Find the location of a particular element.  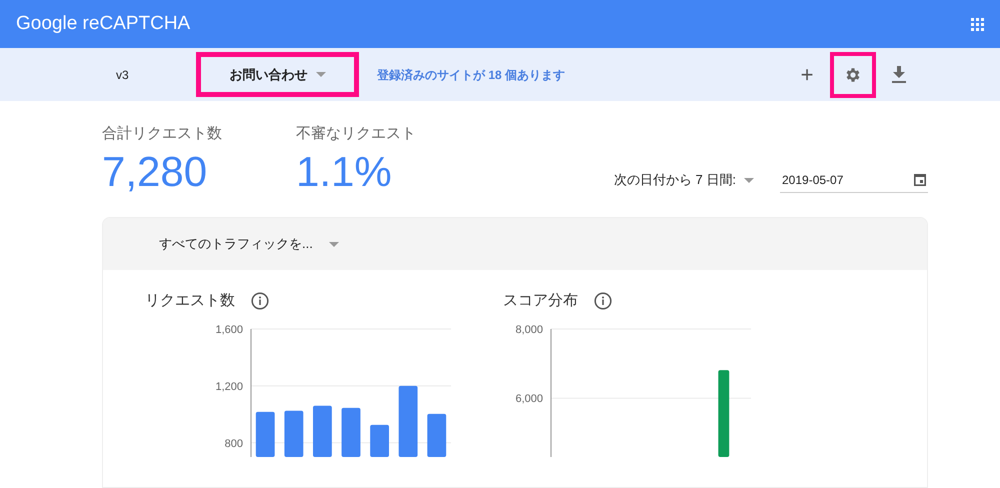

app-title: Google reCAPTCHA is located at coordinates (103, 24).